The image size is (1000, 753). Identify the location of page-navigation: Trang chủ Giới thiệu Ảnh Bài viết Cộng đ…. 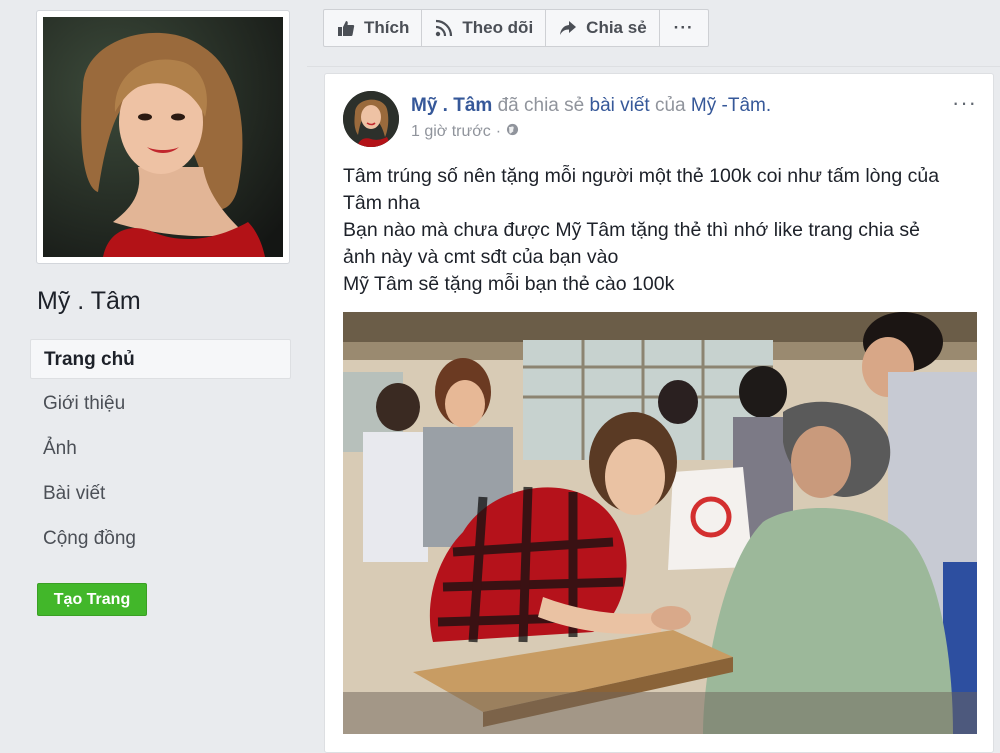
(160, 451).